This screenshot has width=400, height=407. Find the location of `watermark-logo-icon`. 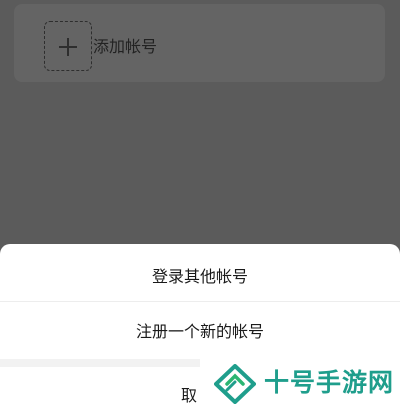

watermark-logo-icon is located at coordinates (235, 384).